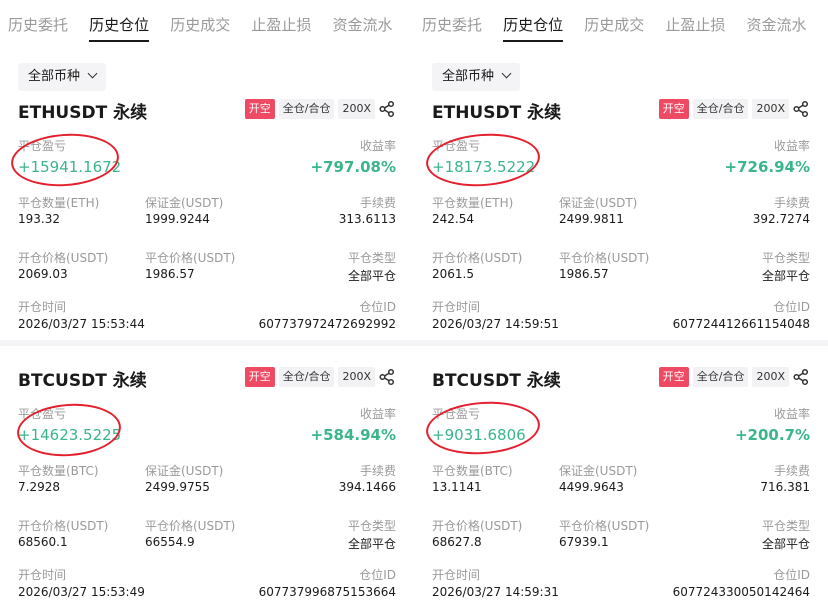  What do you see at coordinates (741, 324) in the screenshot?
I see `position-id-value: 607724412661154048` at bounding box center [741, 324].